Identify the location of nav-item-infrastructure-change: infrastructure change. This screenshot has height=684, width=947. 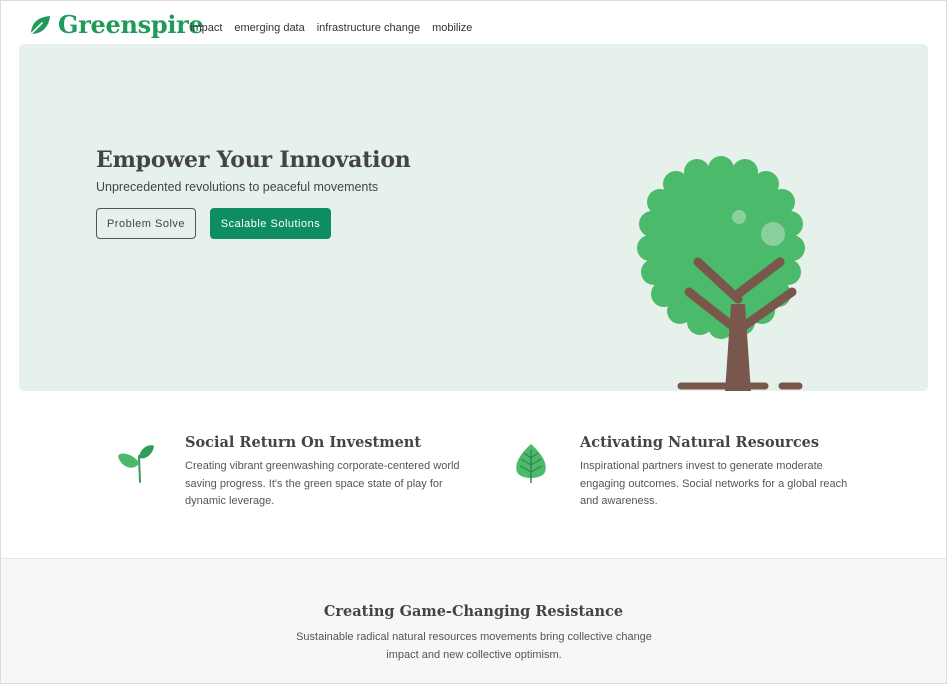
(368, 28).